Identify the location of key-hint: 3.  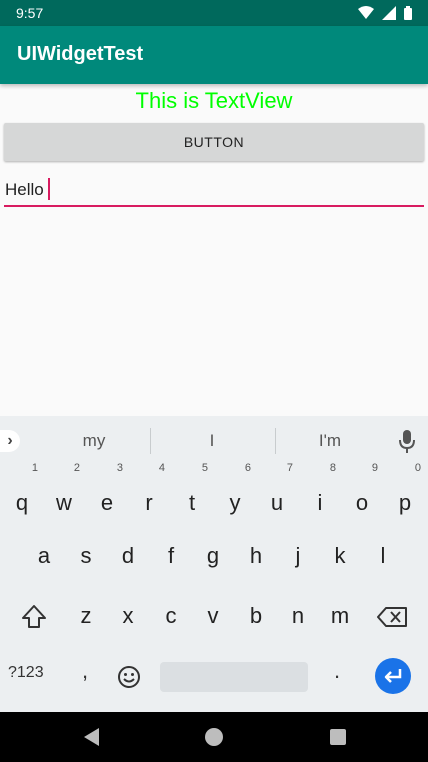
(119, 468).